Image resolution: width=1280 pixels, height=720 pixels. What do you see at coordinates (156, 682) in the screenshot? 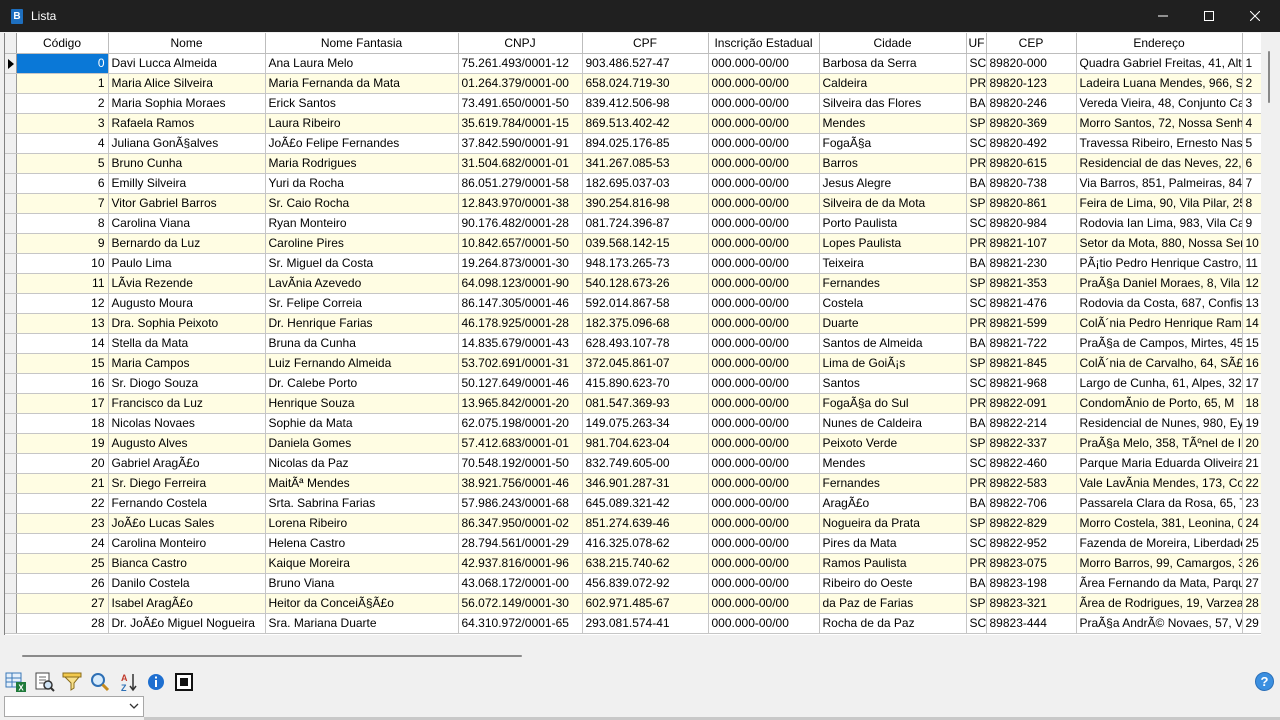
I see `info-button` at bounding box center [156, 682].